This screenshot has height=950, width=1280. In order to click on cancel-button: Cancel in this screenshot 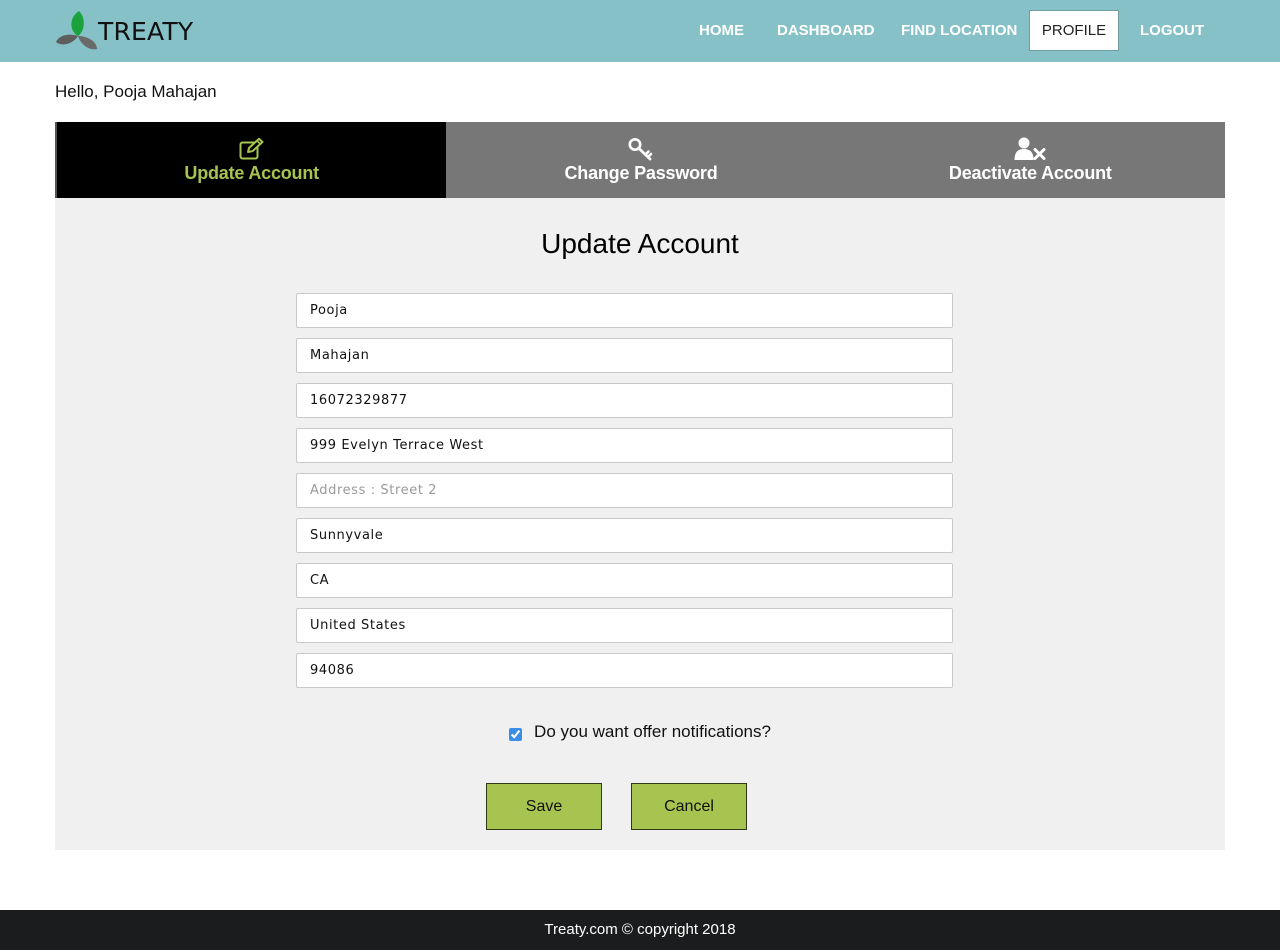, I will do `click(689, 806)`.